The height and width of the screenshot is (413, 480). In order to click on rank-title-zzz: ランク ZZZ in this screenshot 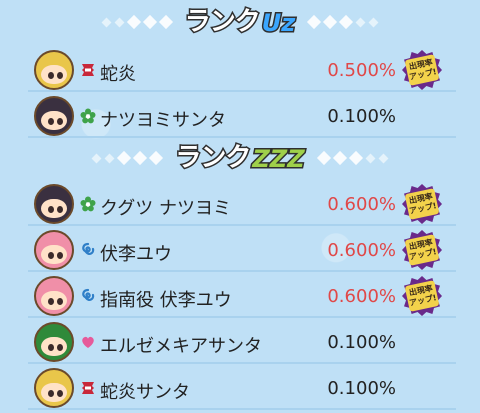, I will do `click(240, 158)`.